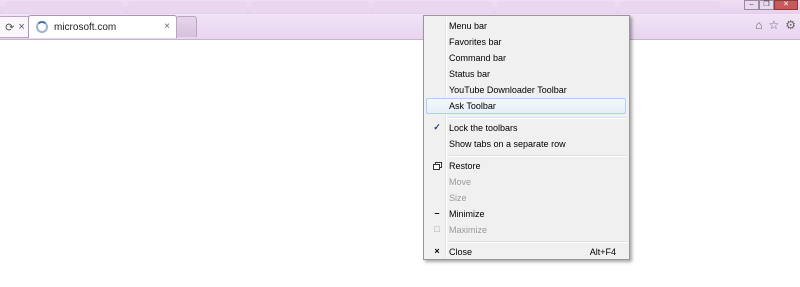 The height and width of the screenshot is (287, 800). I want to click on minimize-window-button: –, so click(751, 5).